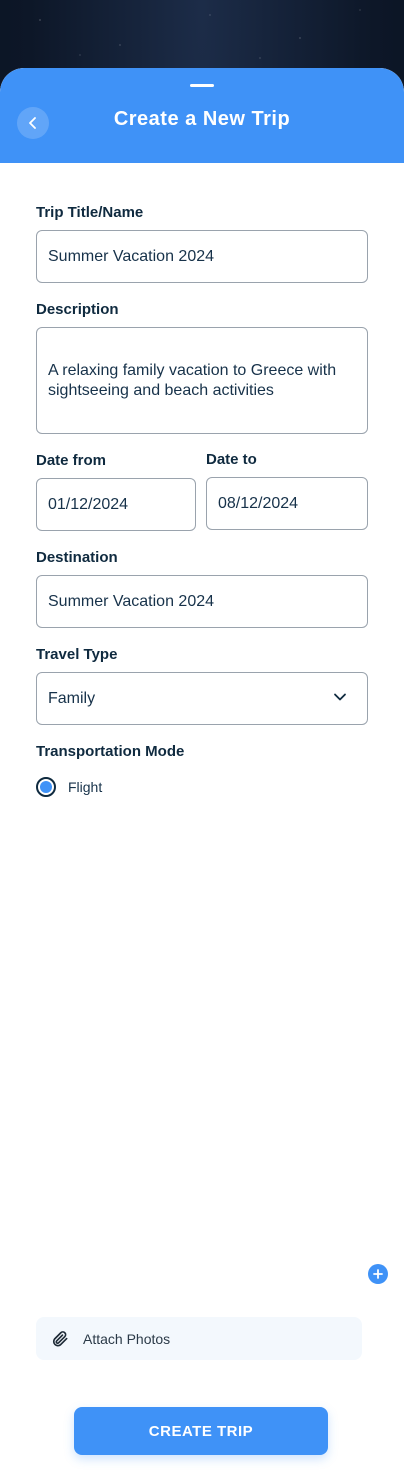 This screenshot has width=404, height=1477. I want to click on radio-selected-dot, so click(46, 787).